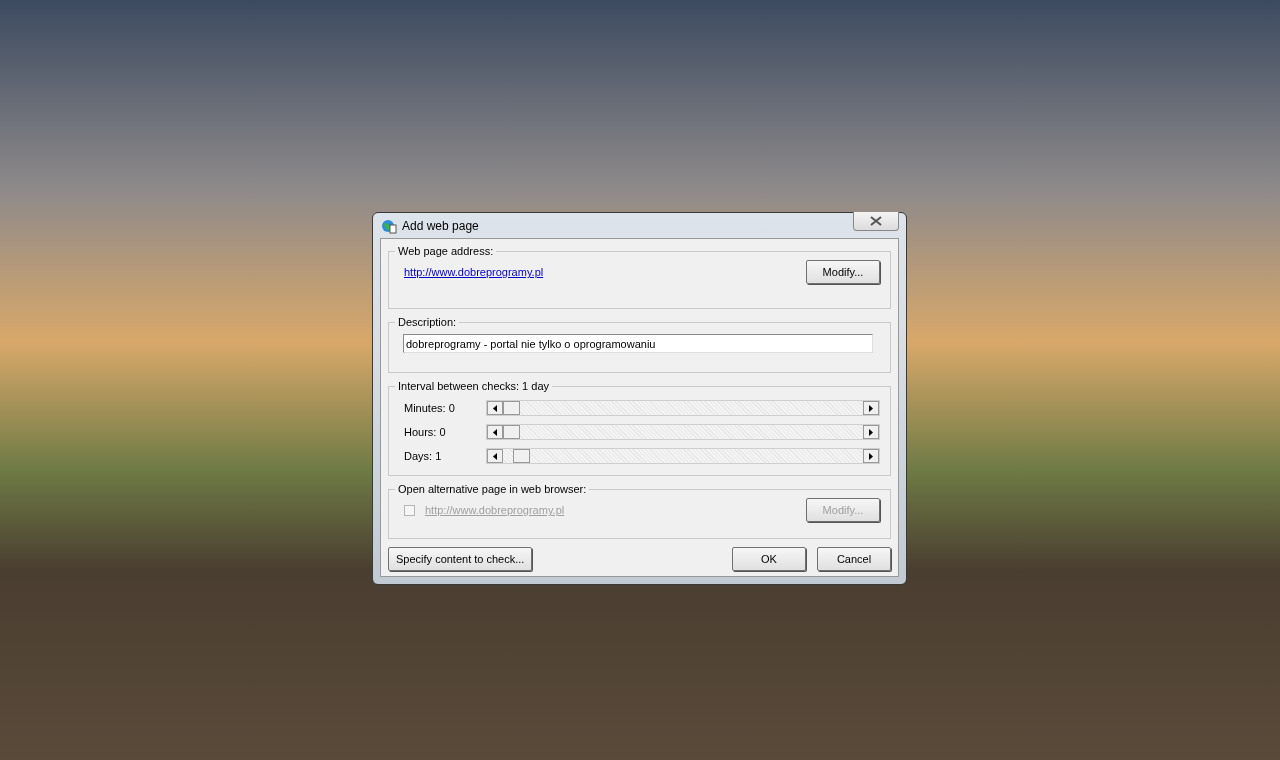 This screenshot has width=1280, height=760. Describe the element at coordinates (492, 489) in the screenshot. I see `group-label: Open alternative page in web browser:` at that location.